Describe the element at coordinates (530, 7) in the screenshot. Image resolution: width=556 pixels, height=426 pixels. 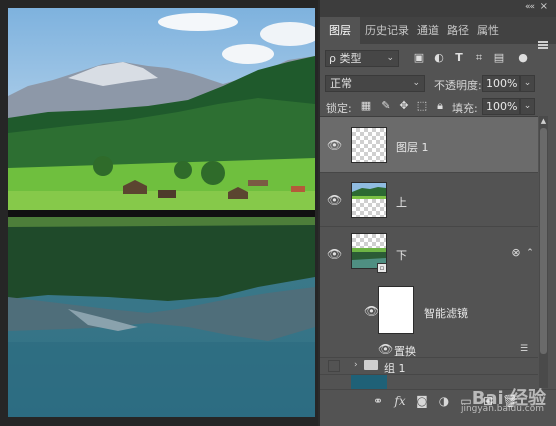
I see `collapse-panel-icon: ««` at that location.